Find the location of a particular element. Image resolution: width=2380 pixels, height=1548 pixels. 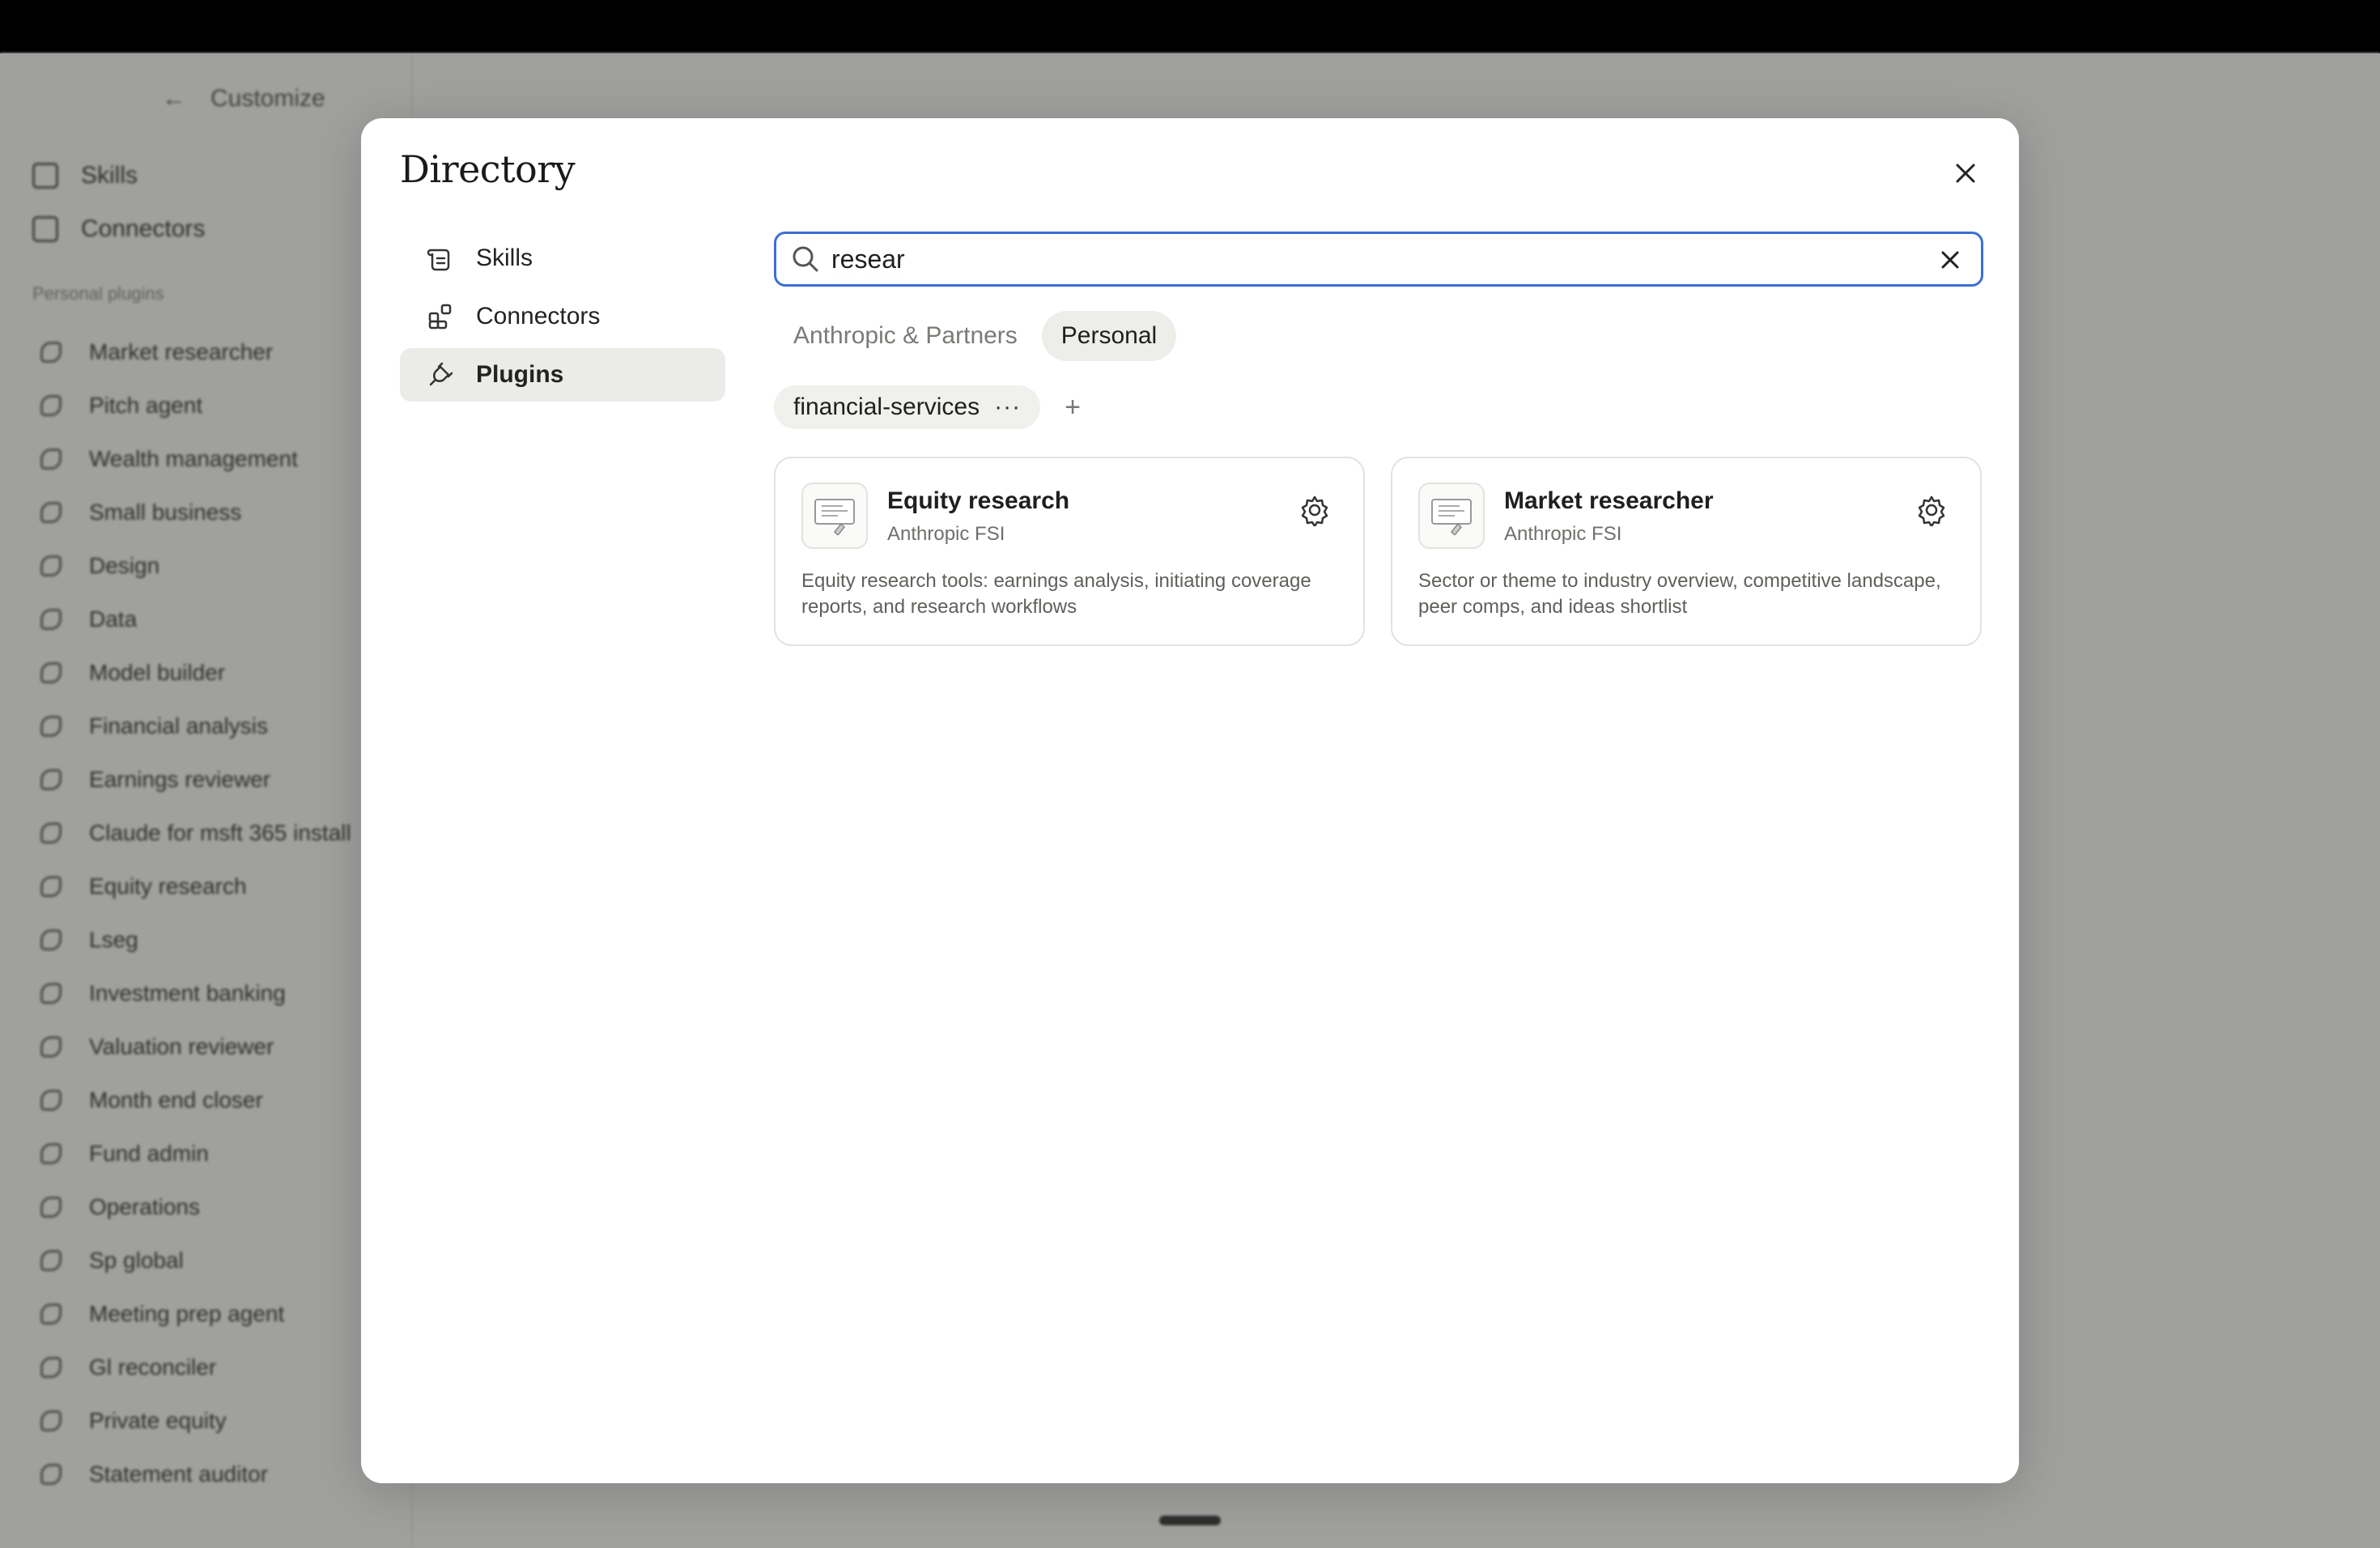

directory-nav: Skills Connectors Plugins is located at coordinates (562, 319).